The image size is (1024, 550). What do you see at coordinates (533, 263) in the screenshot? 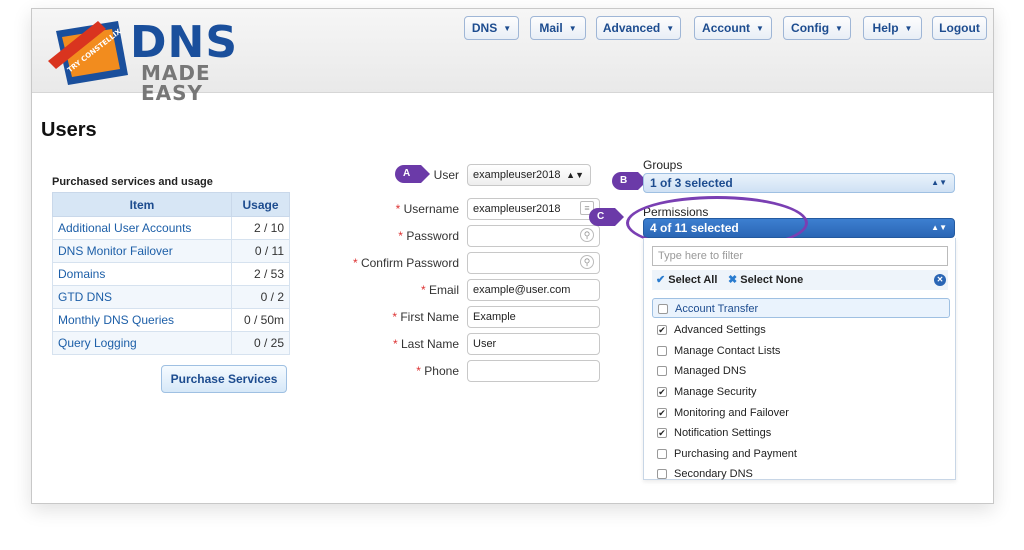
I see `confirm-password-field: ⚲` at bounding box center [533, 263].